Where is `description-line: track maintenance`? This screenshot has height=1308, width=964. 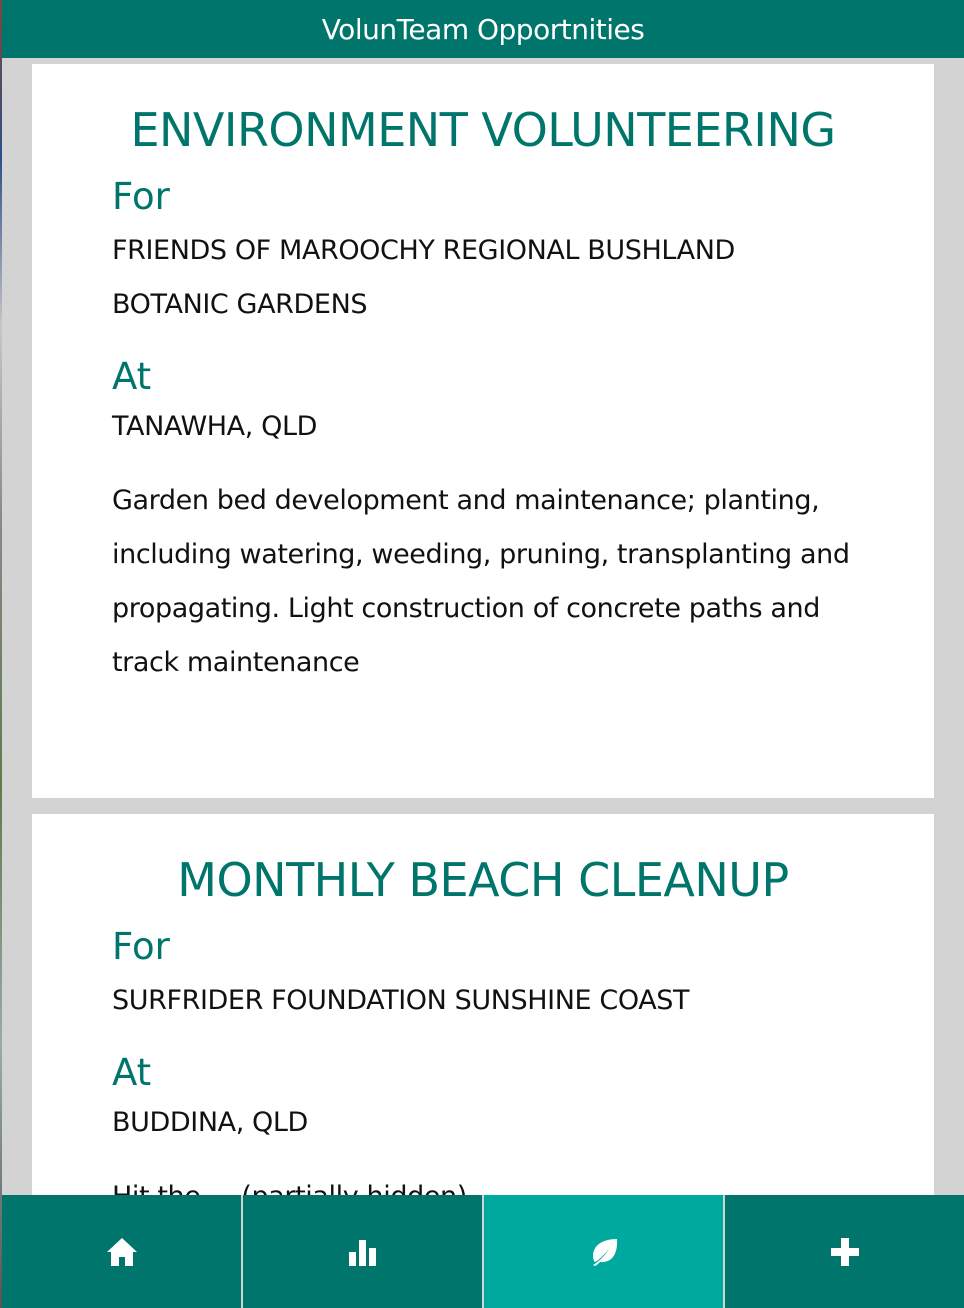 description-line: track maintenance is located at coordinates (236, 662).